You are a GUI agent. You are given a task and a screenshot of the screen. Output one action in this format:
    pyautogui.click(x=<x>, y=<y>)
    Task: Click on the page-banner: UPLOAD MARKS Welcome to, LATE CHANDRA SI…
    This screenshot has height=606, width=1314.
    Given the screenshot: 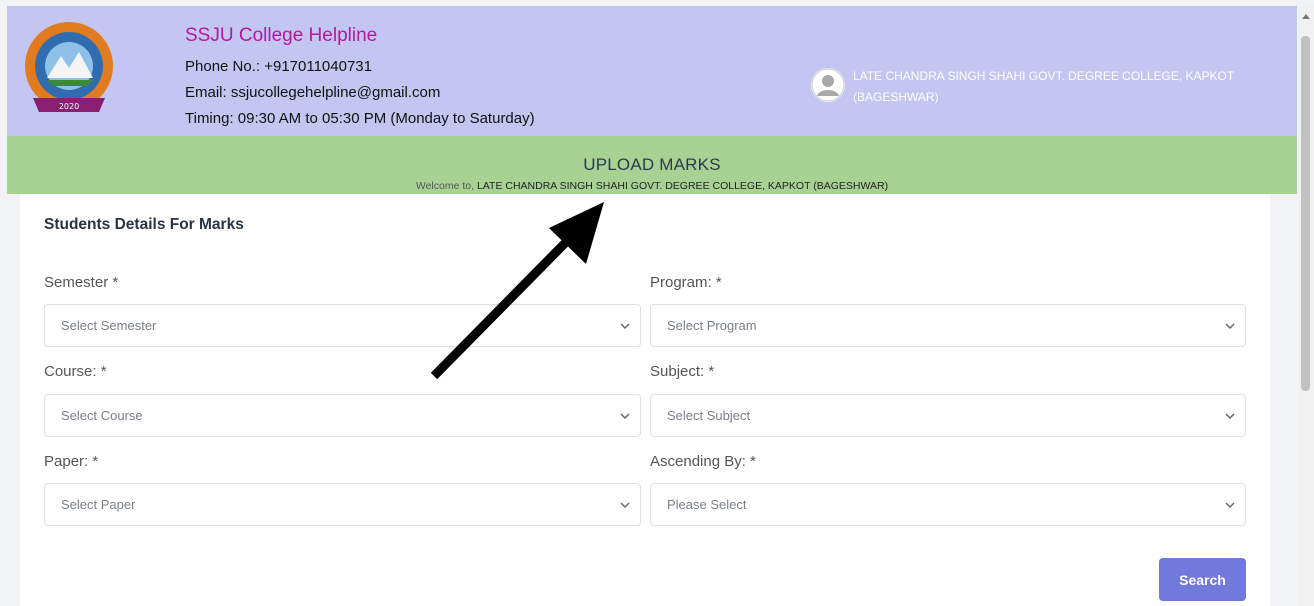 What is the action you would take?
    pyautogui.click(x=652, y=165)
    